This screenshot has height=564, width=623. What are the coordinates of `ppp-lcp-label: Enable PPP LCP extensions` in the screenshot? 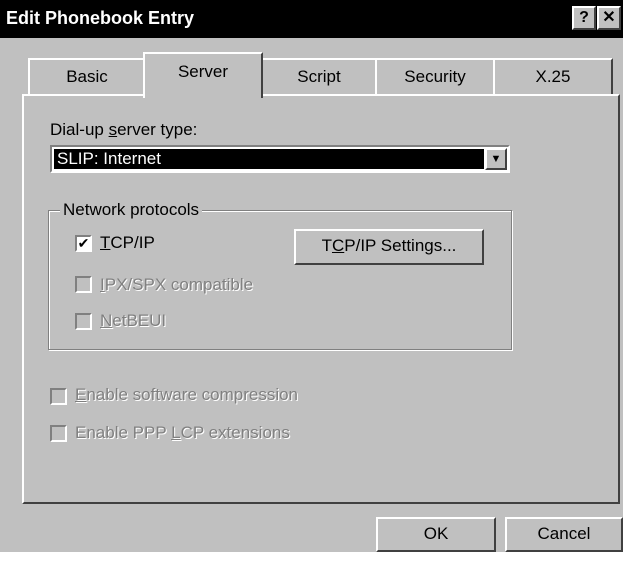 It's located at (182, 432).